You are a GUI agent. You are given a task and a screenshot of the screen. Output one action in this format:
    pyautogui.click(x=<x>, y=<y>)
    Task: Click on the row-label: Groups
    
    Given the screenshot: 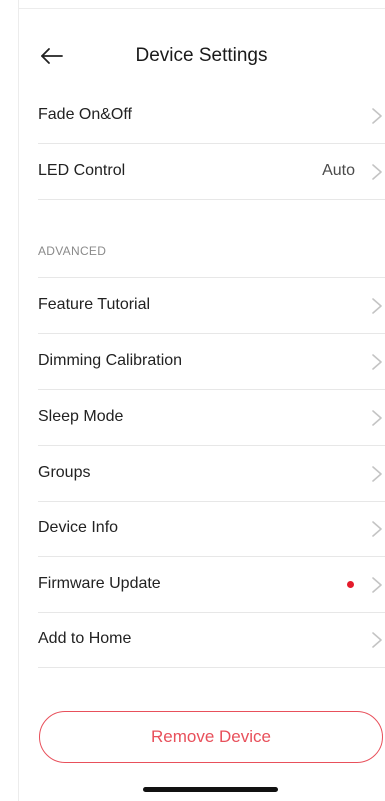 What is the action you would take?
    pyautogui.click(x=64, y=472)
    